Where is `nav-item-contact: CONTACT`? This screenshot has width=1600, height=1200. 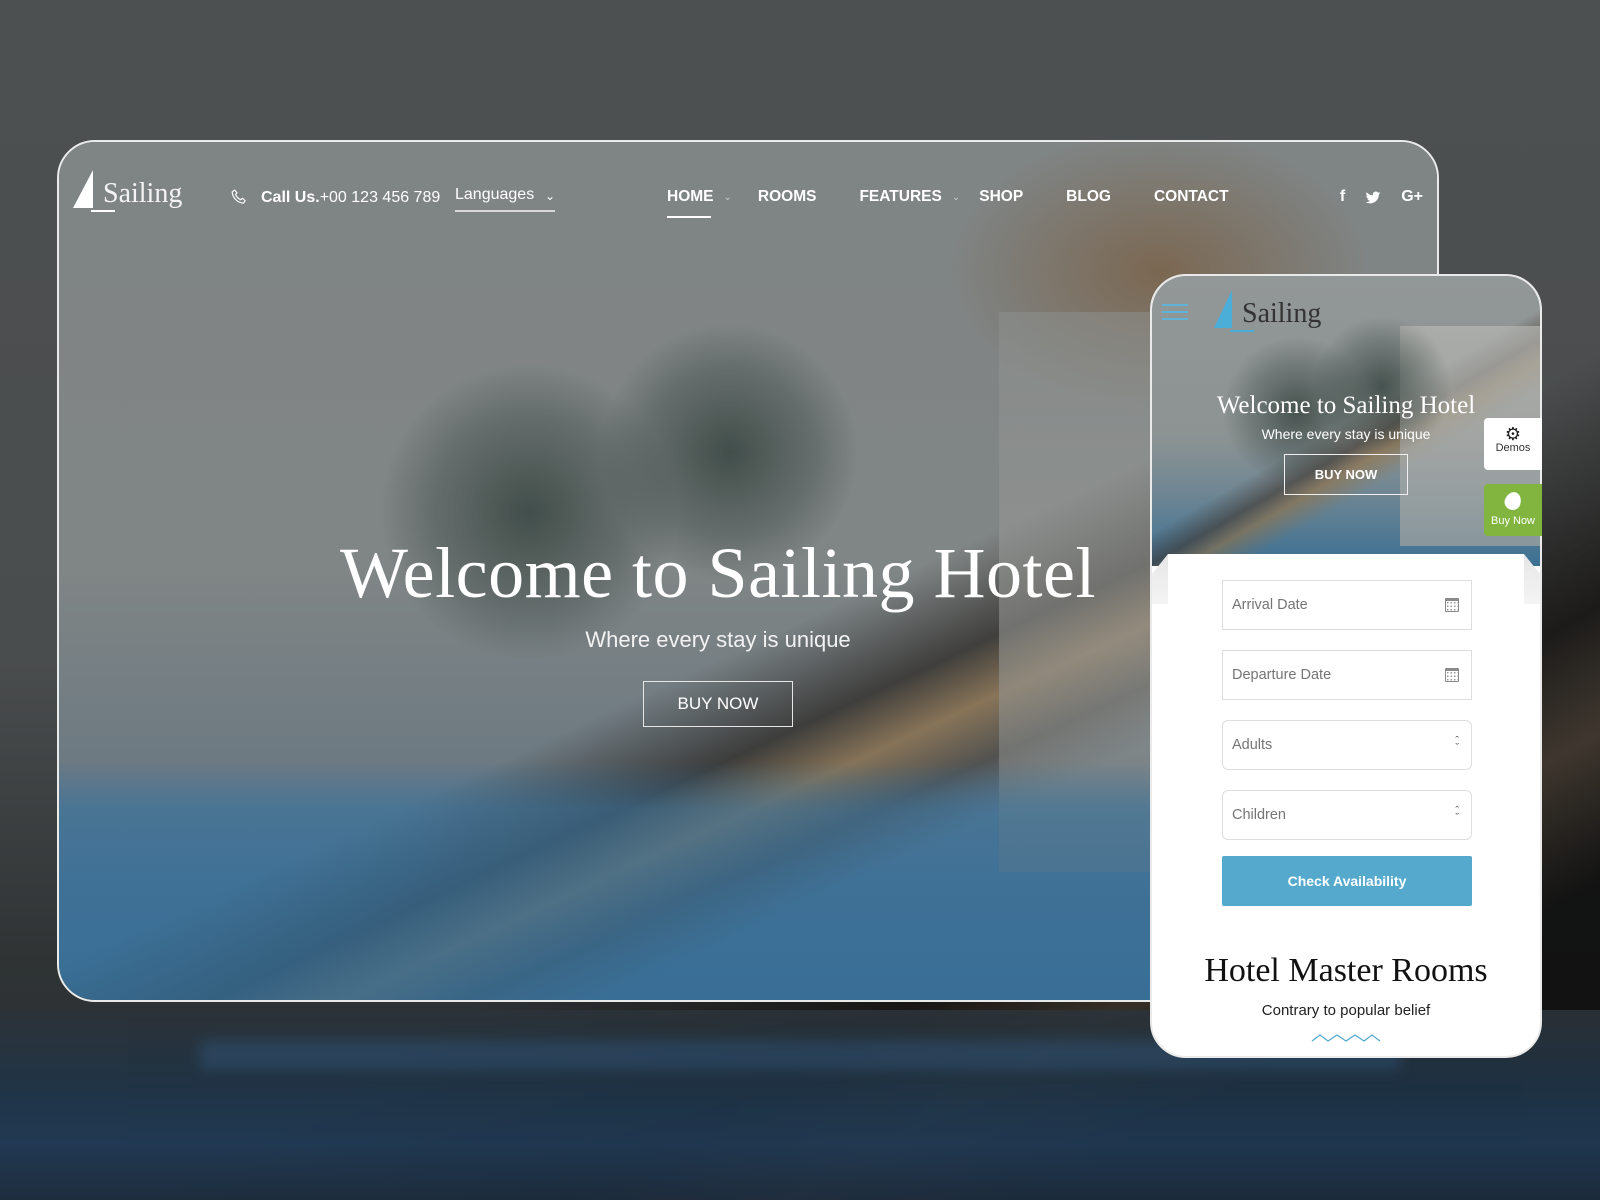
nav-item-contact: CONTACT is located at coordinates (1191, 197).